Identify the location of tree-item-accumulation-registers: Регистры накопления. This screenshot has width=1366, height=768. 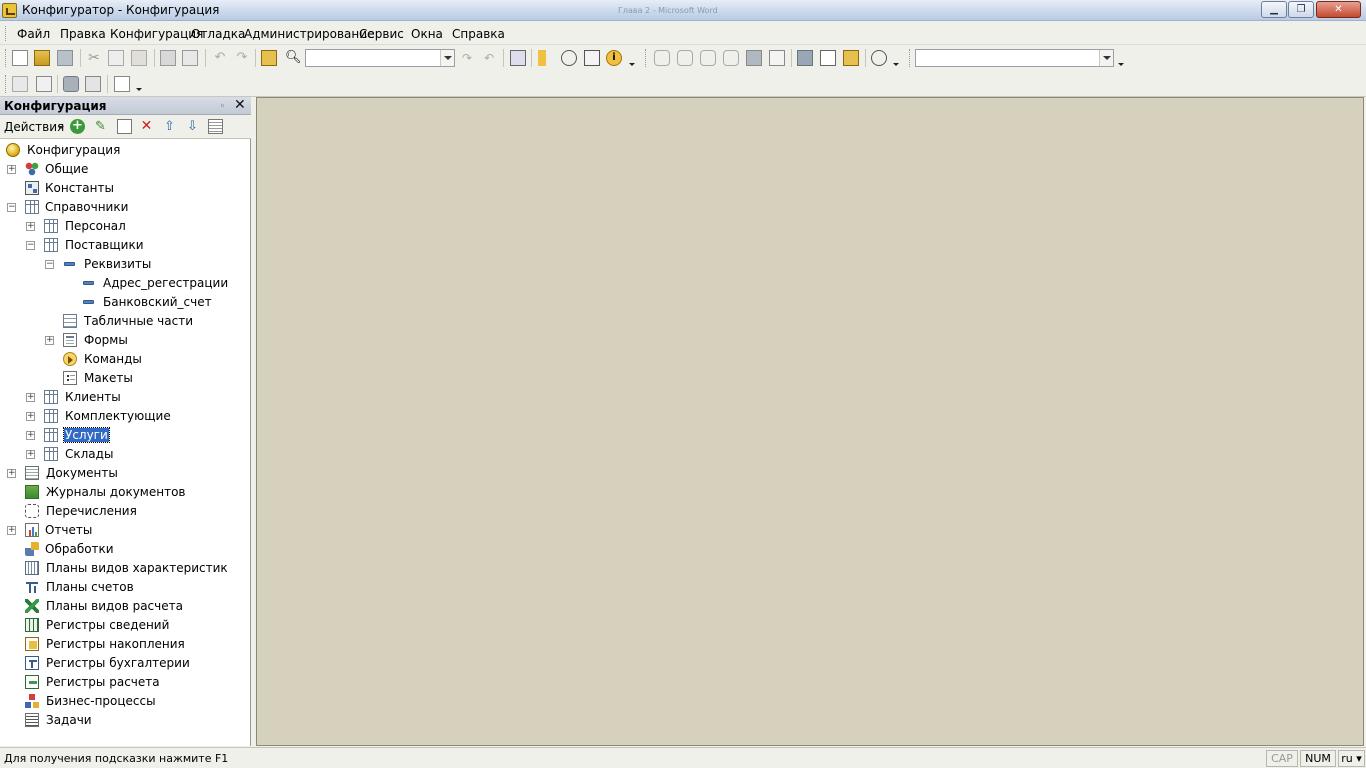
(125, 644).